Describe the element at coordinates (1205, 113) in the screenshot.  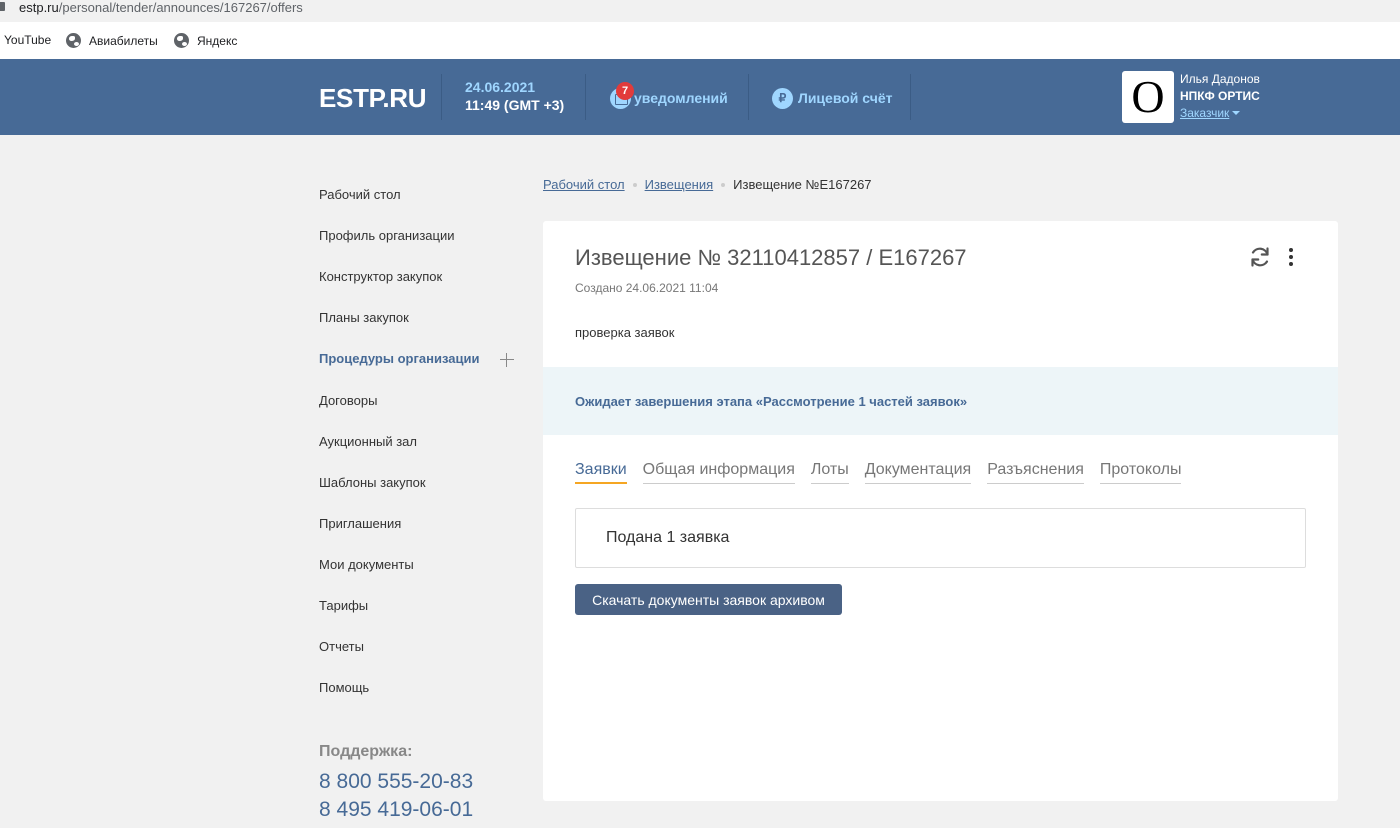
I see `role-label: Заказчик` at that location.